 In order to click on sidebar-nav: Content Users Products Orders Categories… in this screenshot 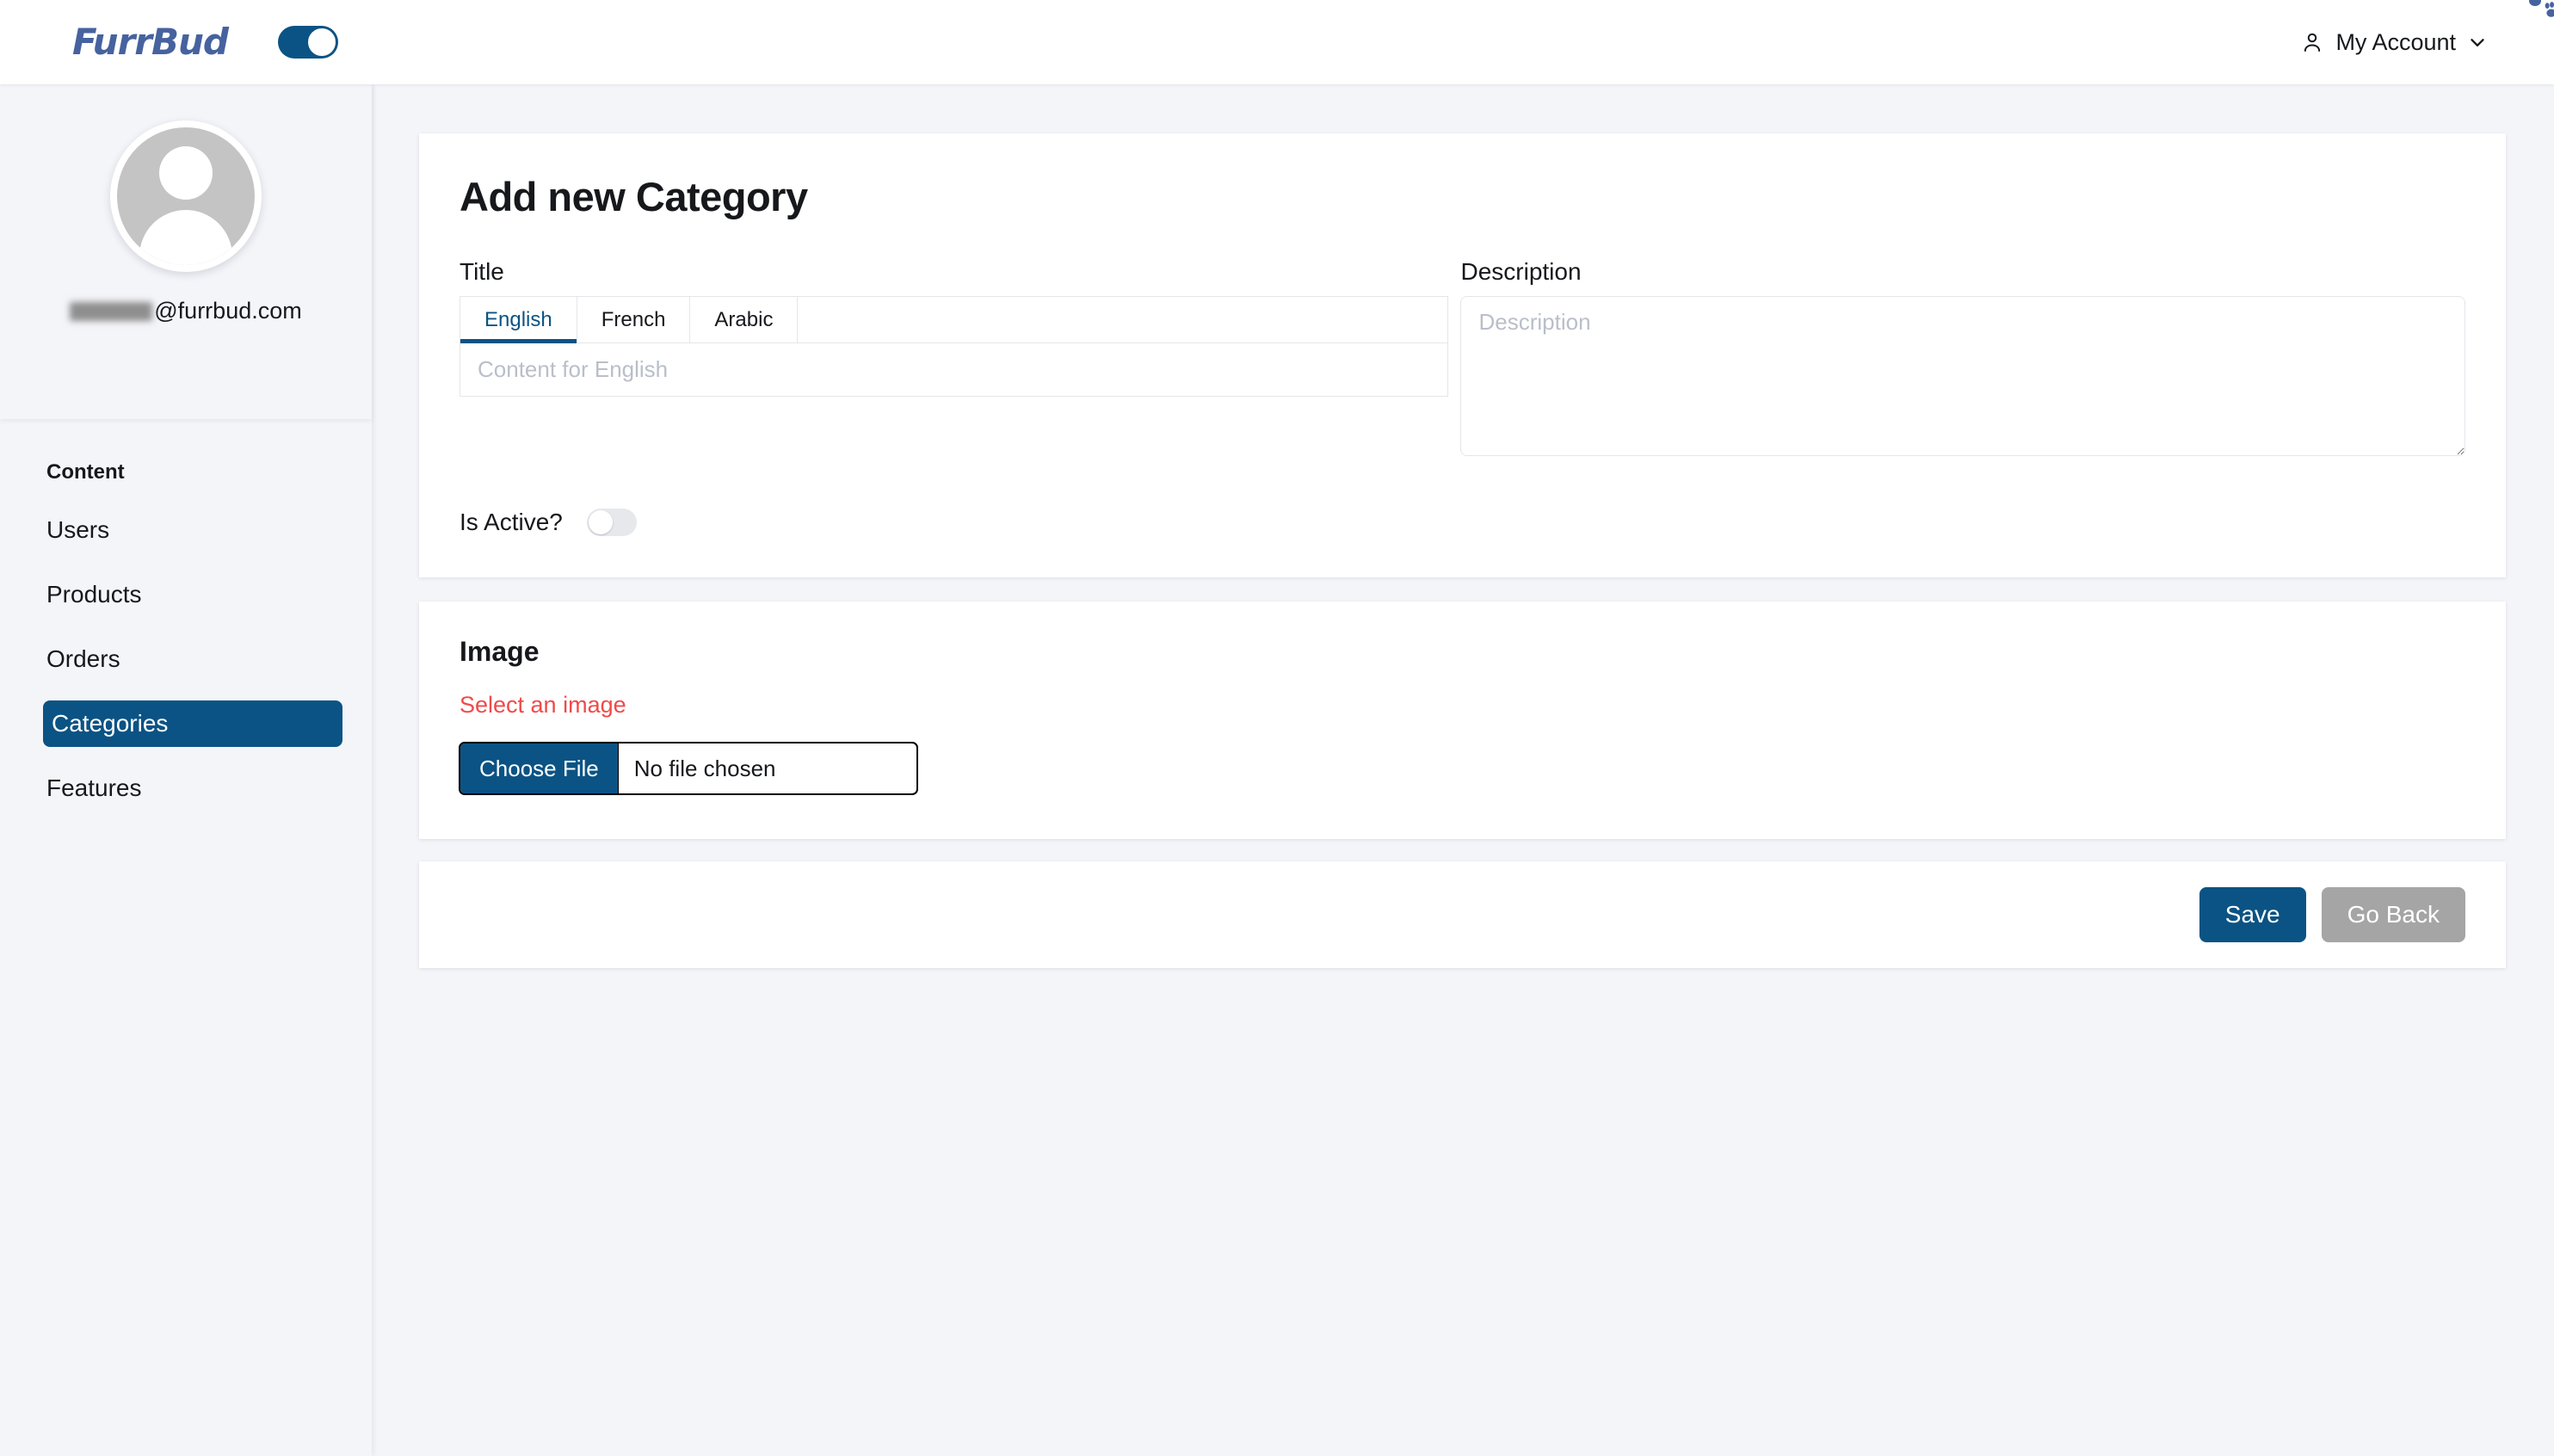, I will do `click(186, 615)`.